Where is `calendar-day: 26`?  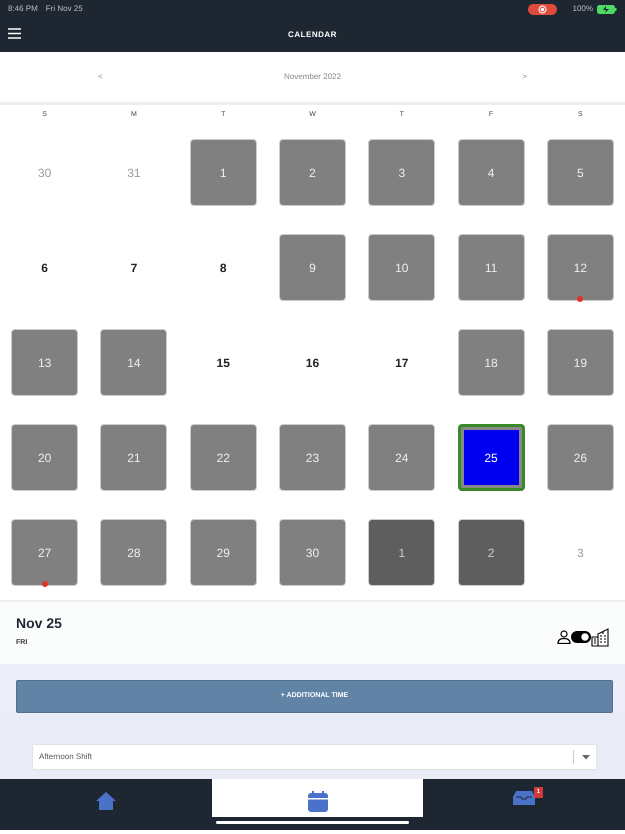 calendar-day: 26 is located at coordinates (580, 457).